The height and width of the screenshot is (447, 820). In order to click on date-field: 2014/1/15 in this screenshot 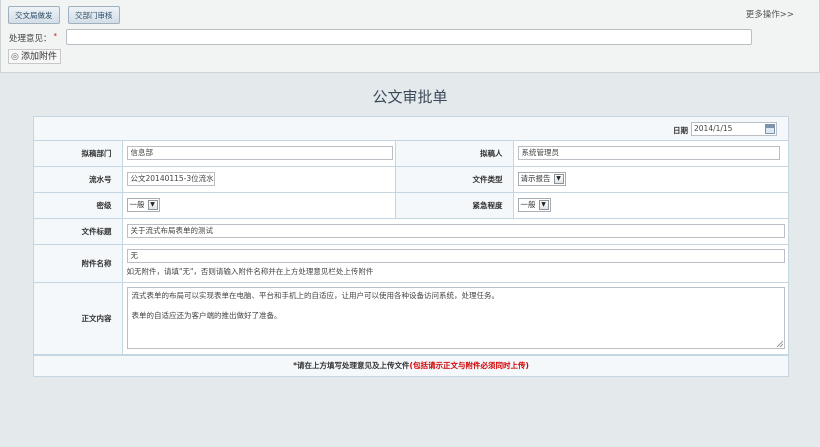, I will do `click(734, 129)`.